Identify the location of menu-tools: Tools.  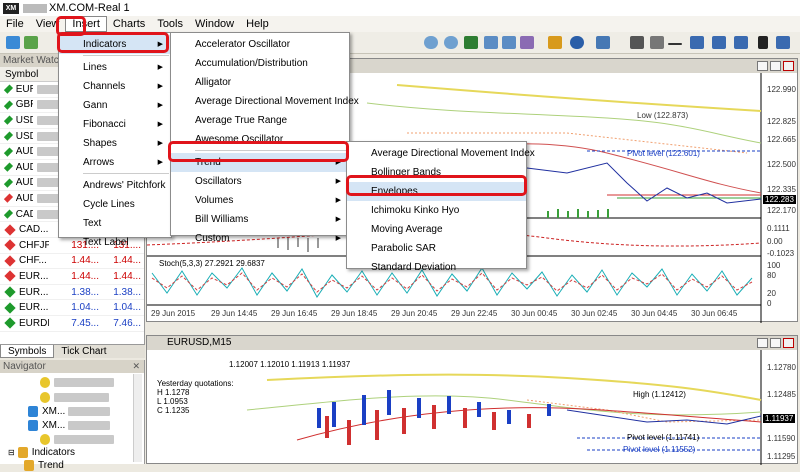
(170, 24).